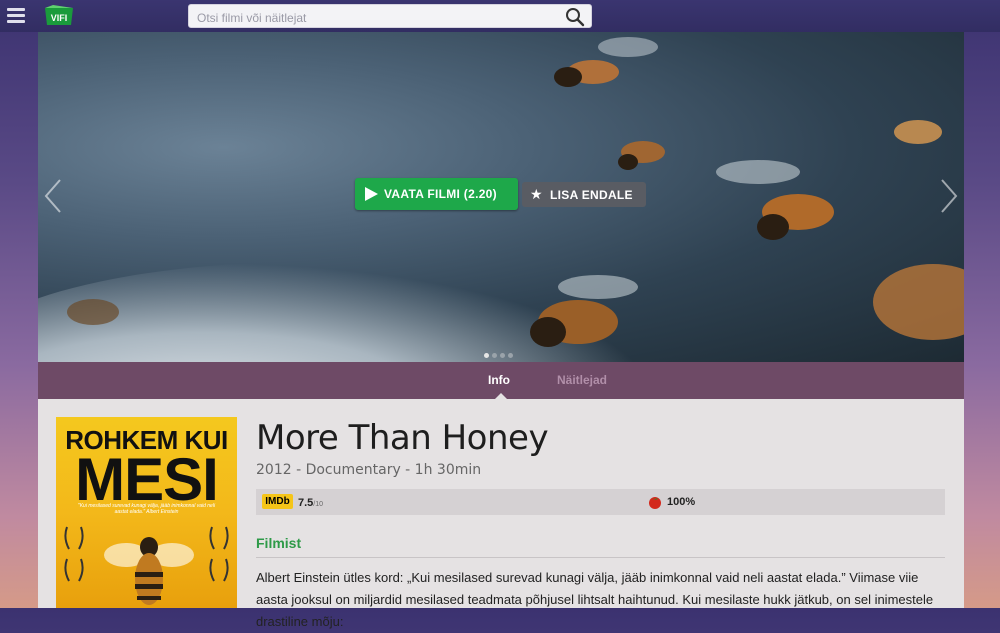 The width and height of the screenshot is (1000, 633). Describe the element at coordinates (591, 195) in the screenshot. I see `add-to-list-label: LISA ENDALE` at that location.